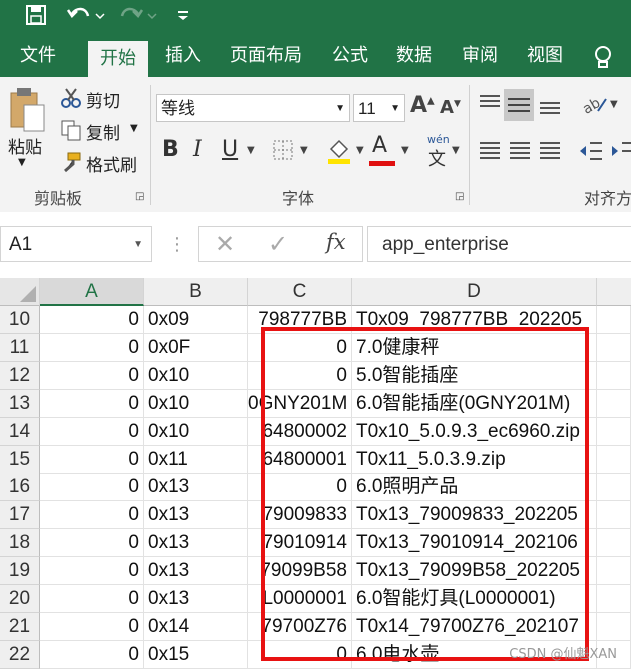 This screenshot has width=631, height=670. I want to click on paste-dropdown-icon: ▼, so click(22, 162).